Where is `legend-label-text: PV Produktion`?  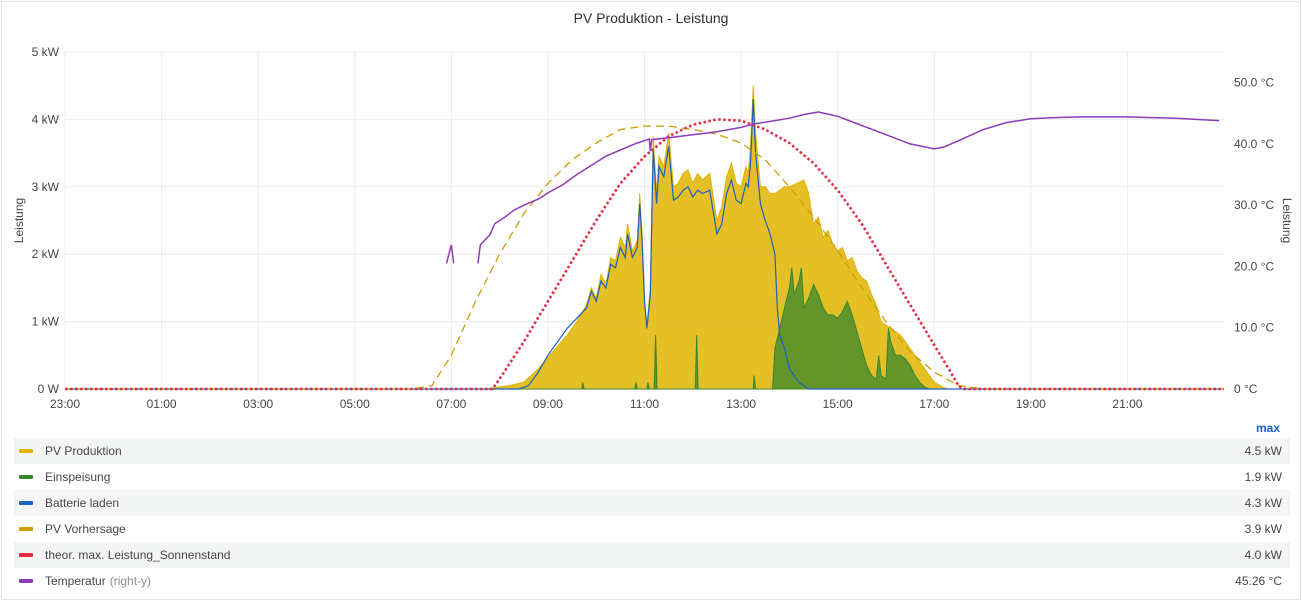
legend-label-text: PV Produktion is located at coordinates (83, 451).